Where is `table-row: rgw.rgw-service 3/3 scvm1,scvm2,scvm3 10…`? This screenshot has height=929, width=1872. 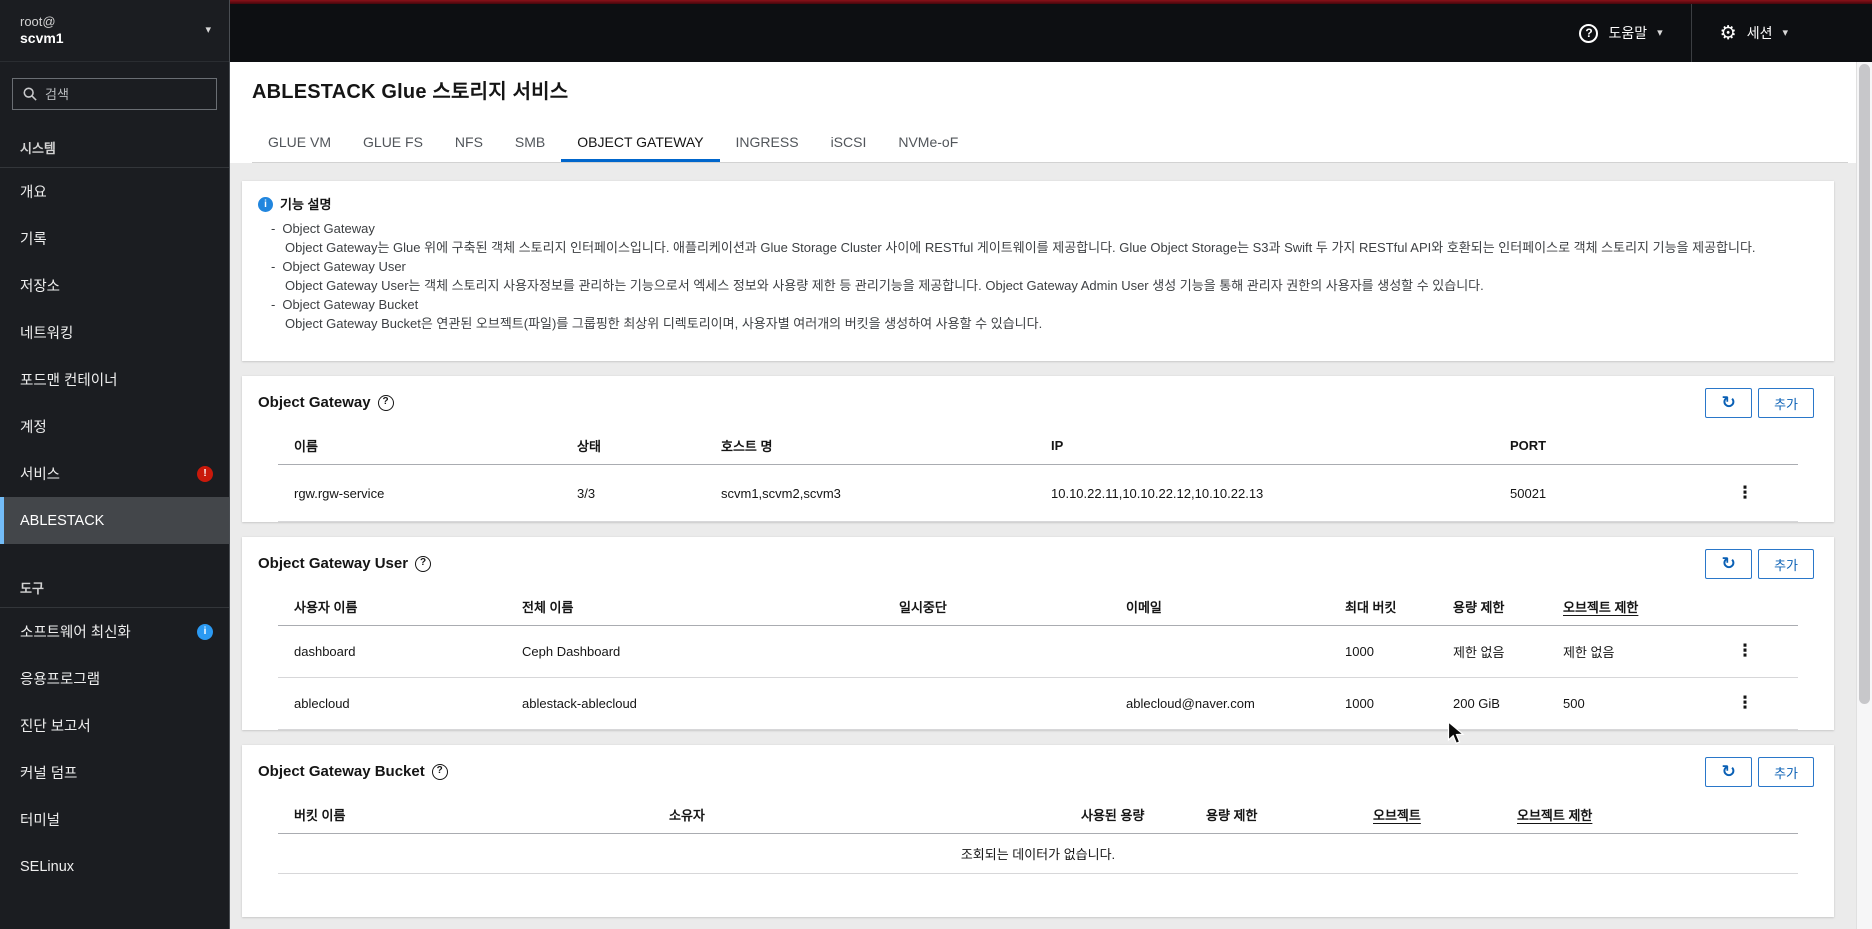 table-row: rgw.rgw-service 3/3 scvm1,scvm2,scvm3 10… is located at coordinates (1038, 493).